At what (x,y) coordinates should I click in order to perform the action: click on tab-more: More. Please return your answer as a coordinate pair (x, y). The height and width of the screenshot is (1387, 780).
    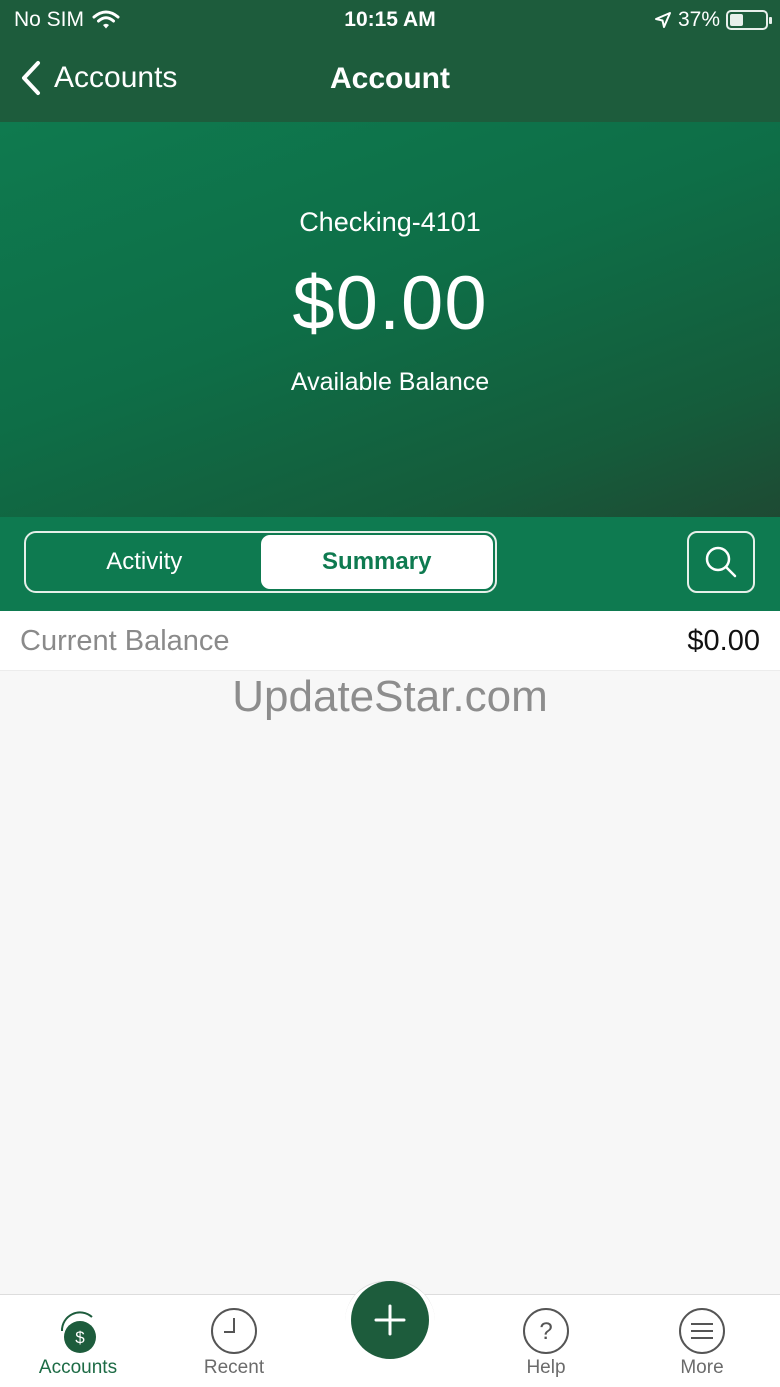
    Looking at the image, I should click on (702, 1341).